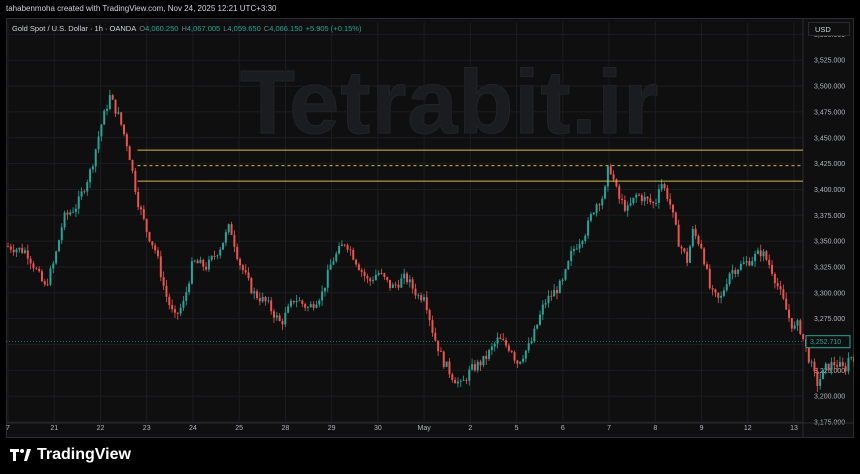  Describe the element at coordinates (74, 28) in the screenshot. I see `symbol-name: Gold Spot / U.S. Dollar · 1h · OANDA` at that location.